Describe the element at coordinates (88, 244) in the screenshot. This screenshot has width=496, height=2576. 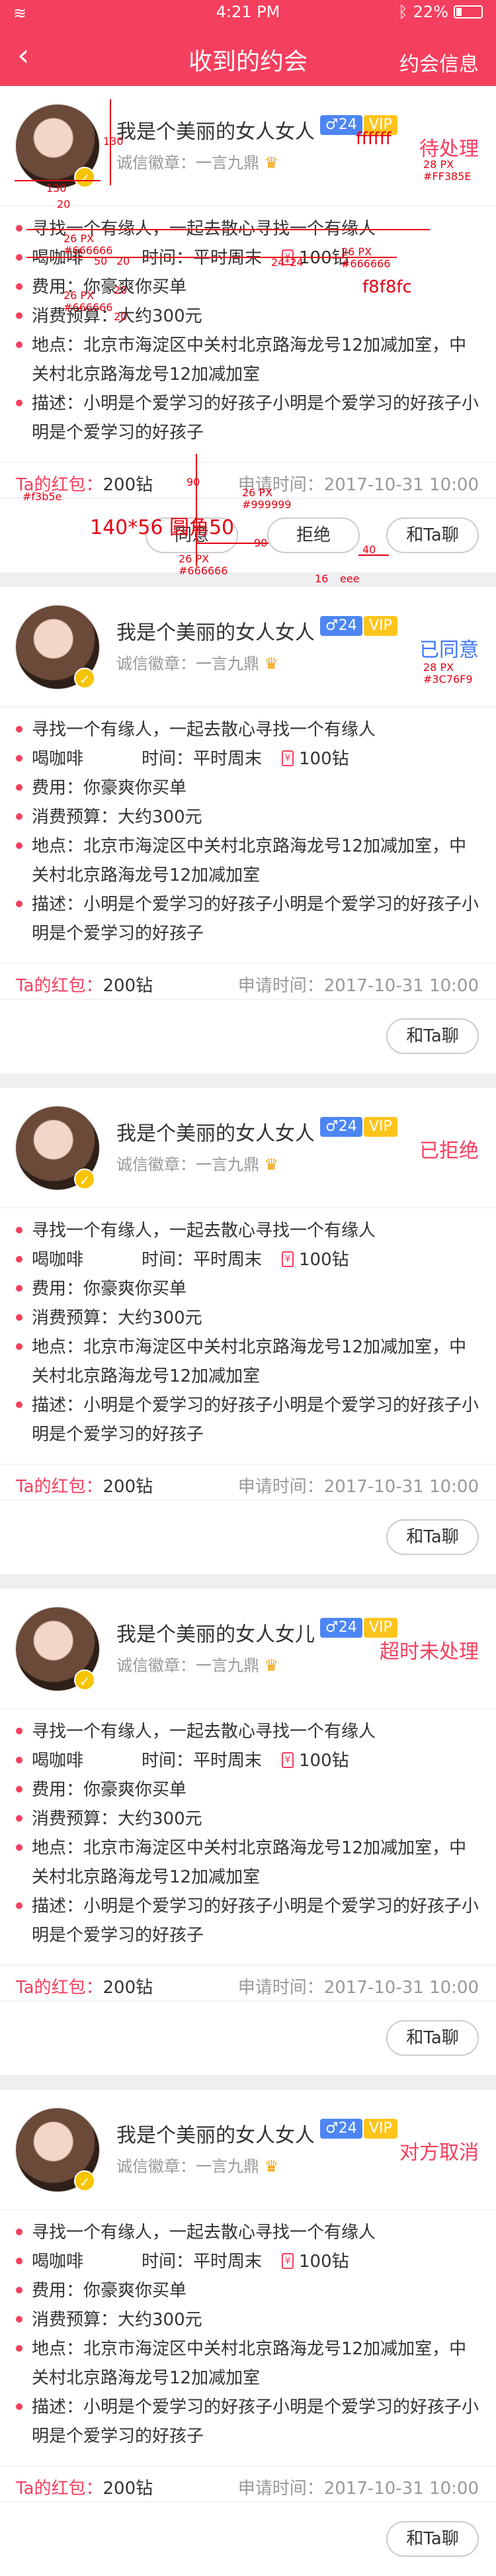
I see `annotation-spec-666-a: 26 PX #666666` at that location.